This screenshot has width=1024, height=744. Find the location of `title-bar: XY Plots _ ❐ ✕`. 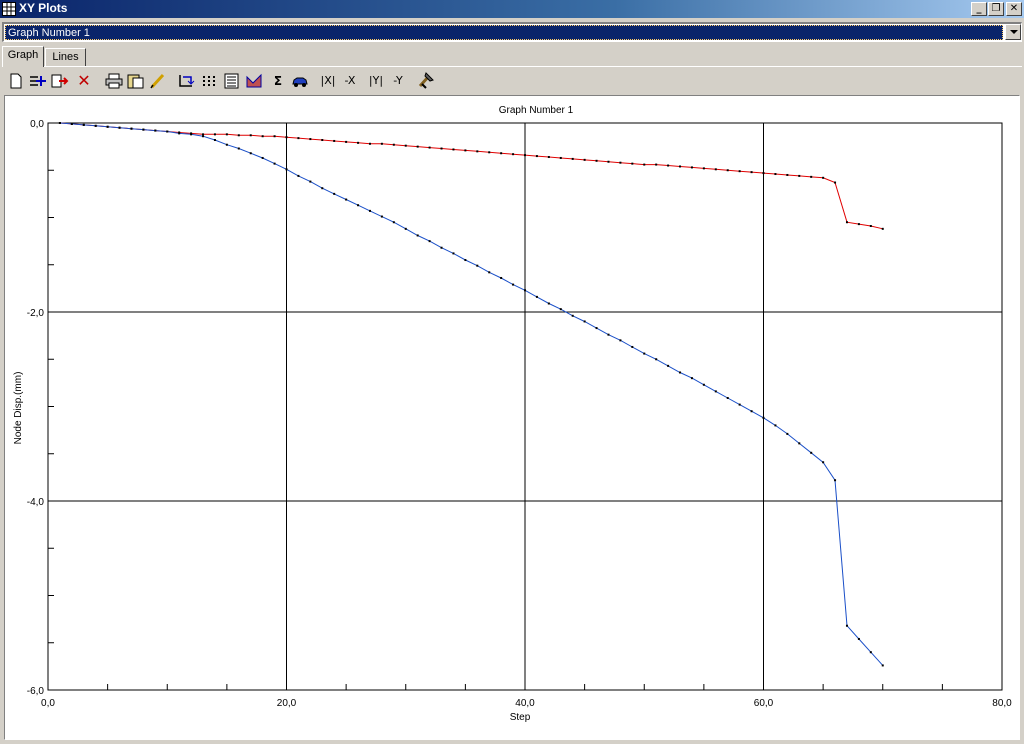

title-bar: XY Plots _ ❐ ✕ is located at coordinates (512, 9).